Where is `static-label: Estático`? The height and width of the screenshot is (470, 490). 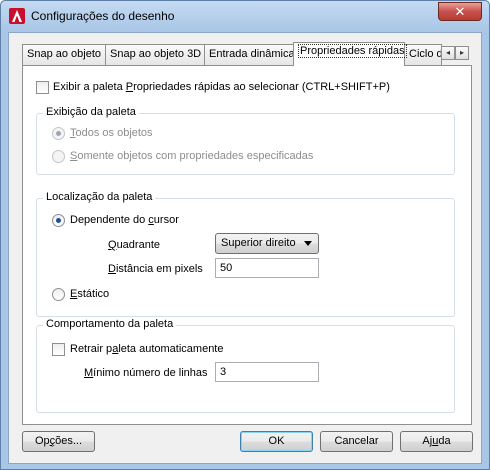
static-label: Estático is located at coordinates (89, 294).